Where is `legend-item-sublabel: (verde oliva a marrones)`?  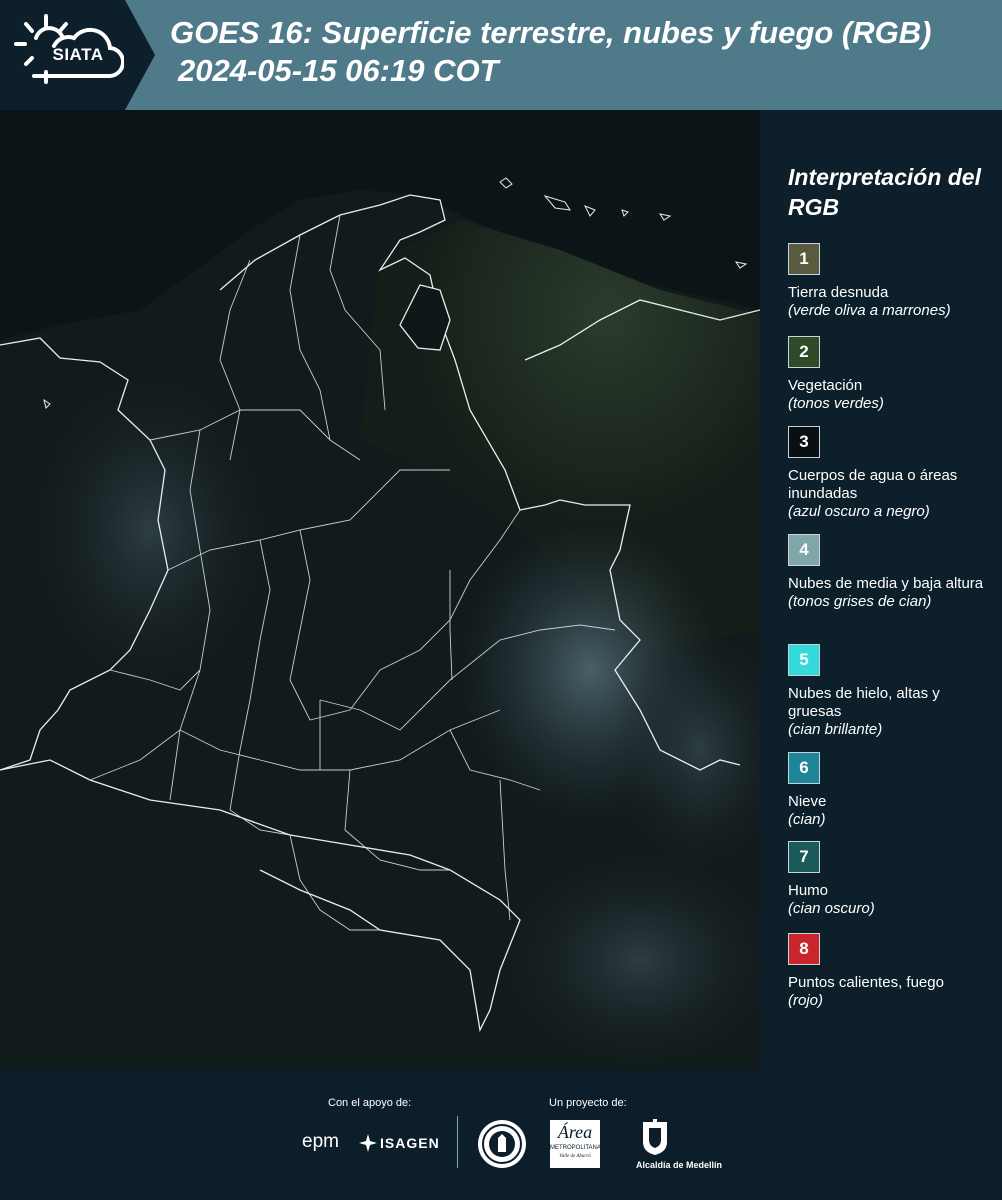
legend-item-sublabel: (verde oliva a marrones) is located at coordinates (869, 310).